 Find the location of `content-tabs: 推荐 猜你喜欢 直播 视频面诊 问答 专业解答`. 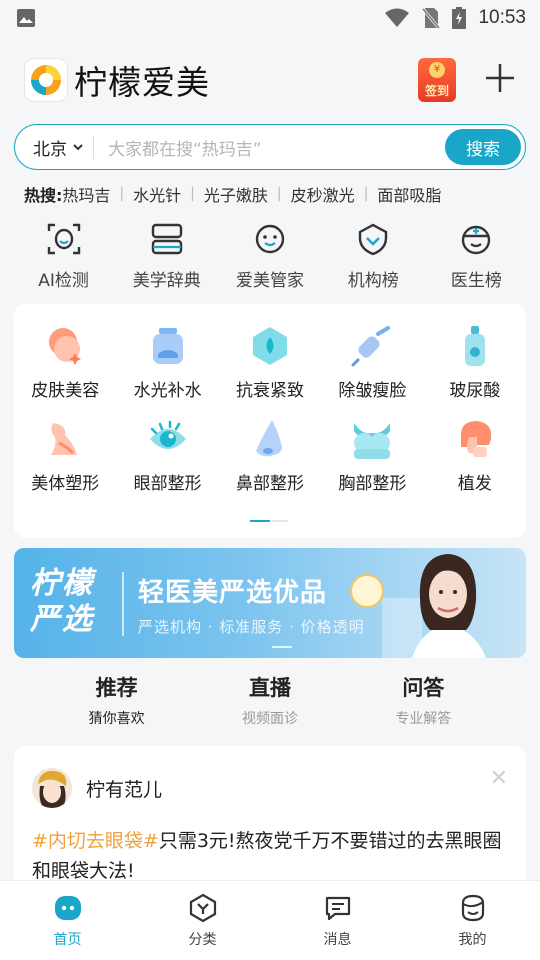

content-tabs: 推荐 猜你喜欢 直播 视频面诊 问答 专业解答 is located at coordinates (270, 698).